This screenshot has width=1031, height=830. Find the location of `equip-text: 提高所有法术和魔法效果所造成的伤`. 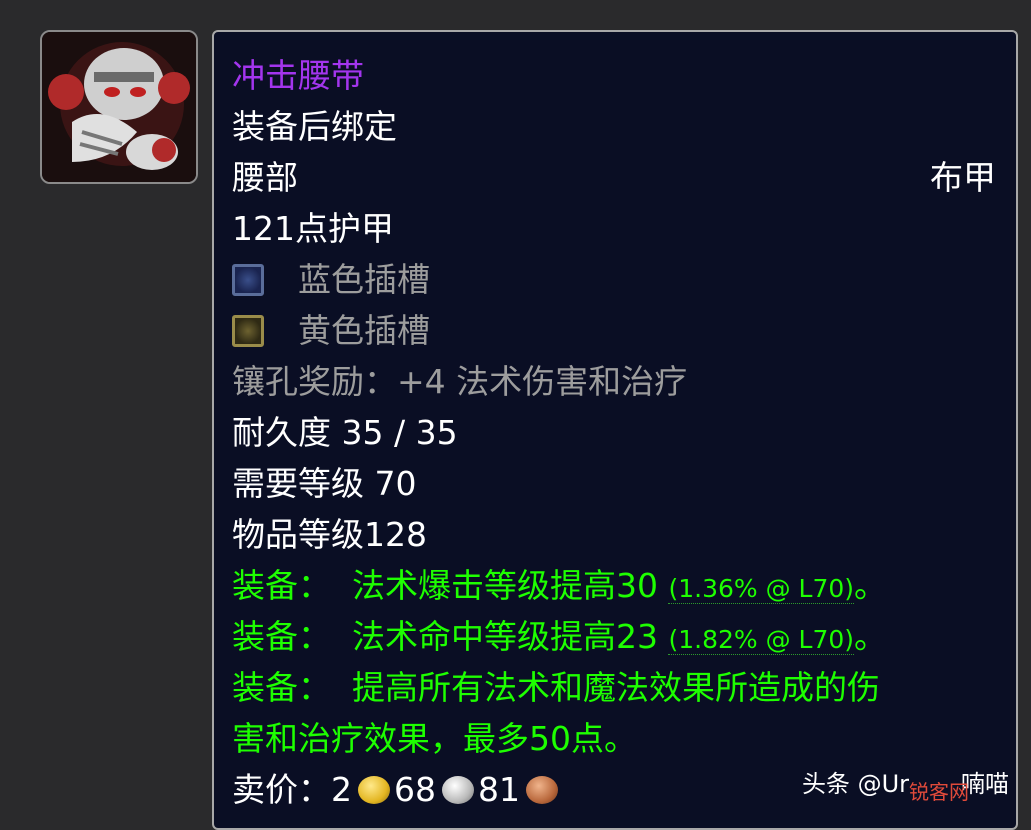

equip-text: 提高所有法术和魔法效果所造成的伤 is located at coordinates (615, 687).